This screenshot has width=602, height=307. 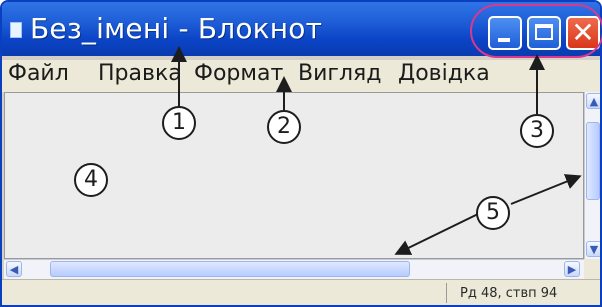 I want to click on callout-2: 2, so click(x=284, y=127).